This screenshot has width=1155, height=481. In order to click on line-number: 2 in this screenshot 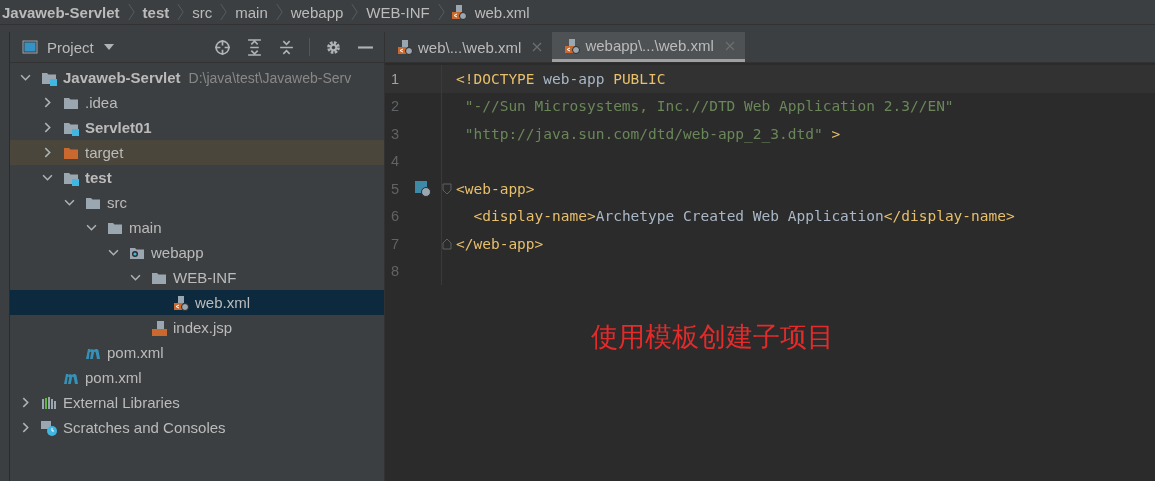, I will do `click(395, 106)`.